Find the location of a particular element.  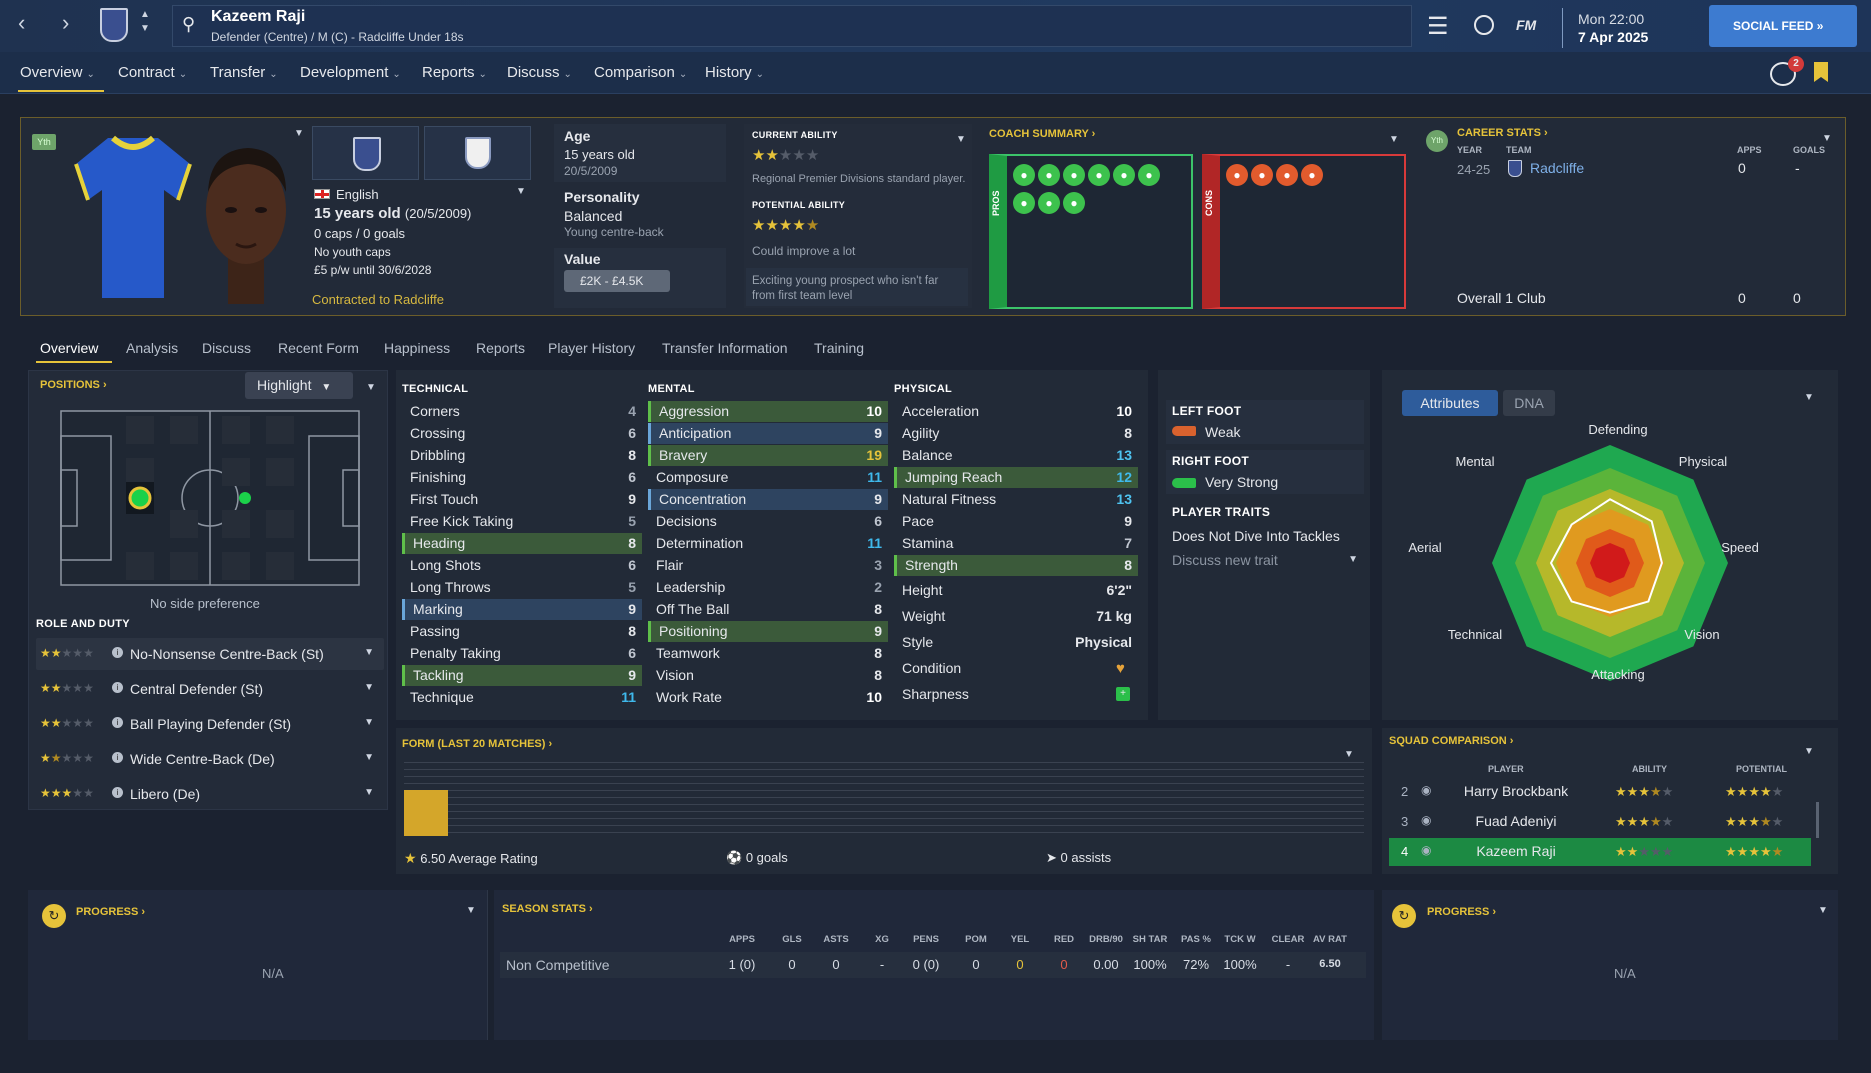

tab-discuss: Discuss is located at coordinates (226, 348).